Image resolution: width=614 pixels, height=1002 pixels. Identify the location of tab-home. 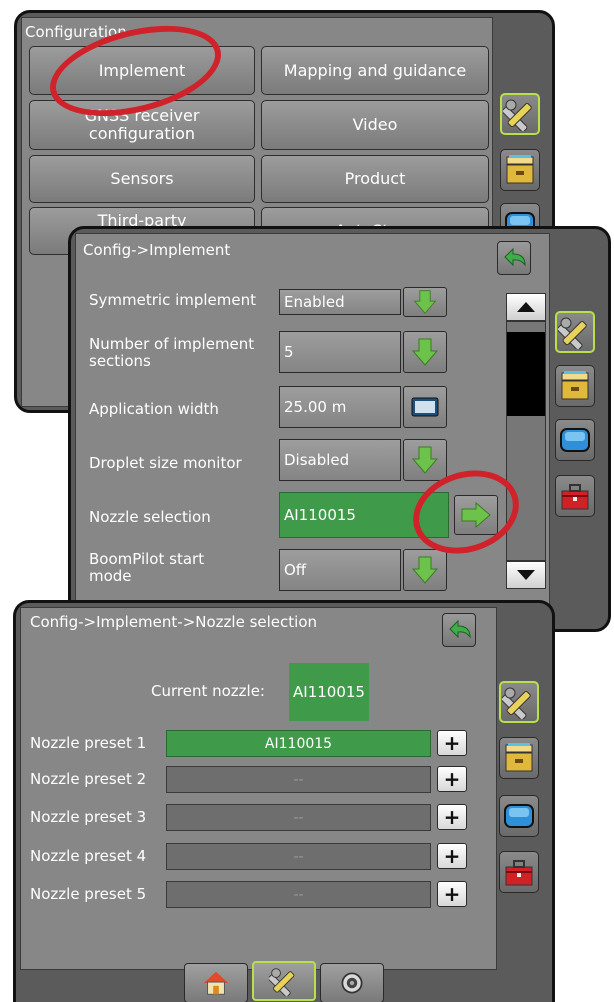
(216, 982).